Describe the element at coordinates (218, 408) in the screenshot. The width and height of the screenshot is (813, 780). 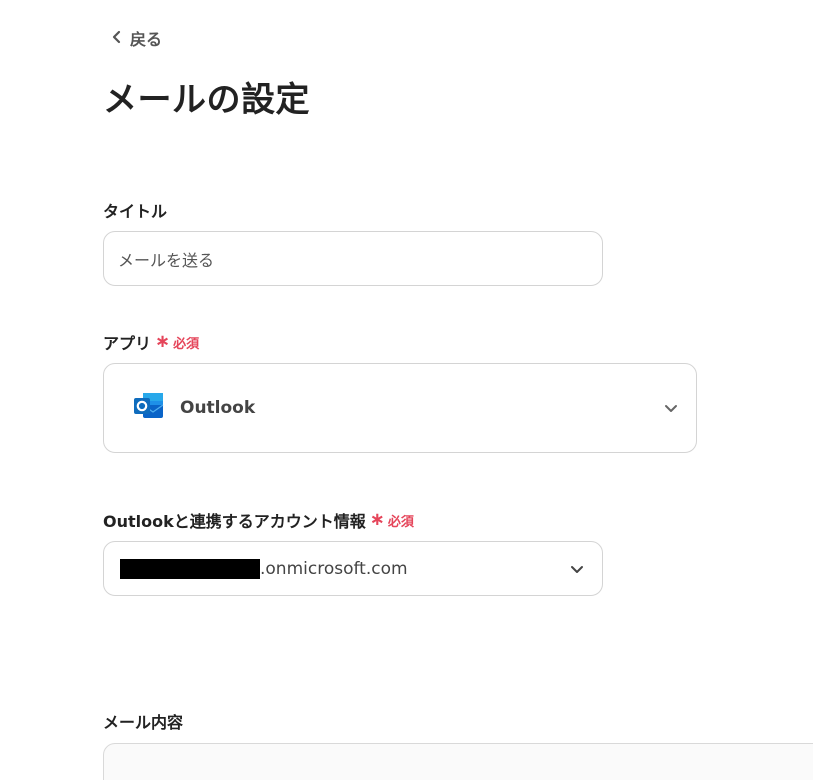
I see `app-selected-name: Outlook` at that location.